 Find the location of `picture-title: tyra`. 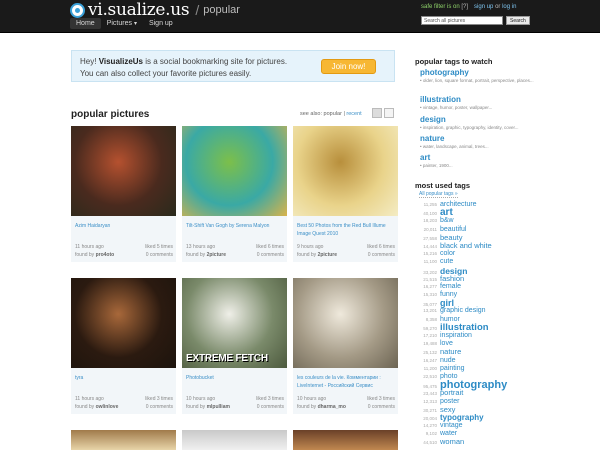

picture-title: tyra is located at coordinates (124, 378).